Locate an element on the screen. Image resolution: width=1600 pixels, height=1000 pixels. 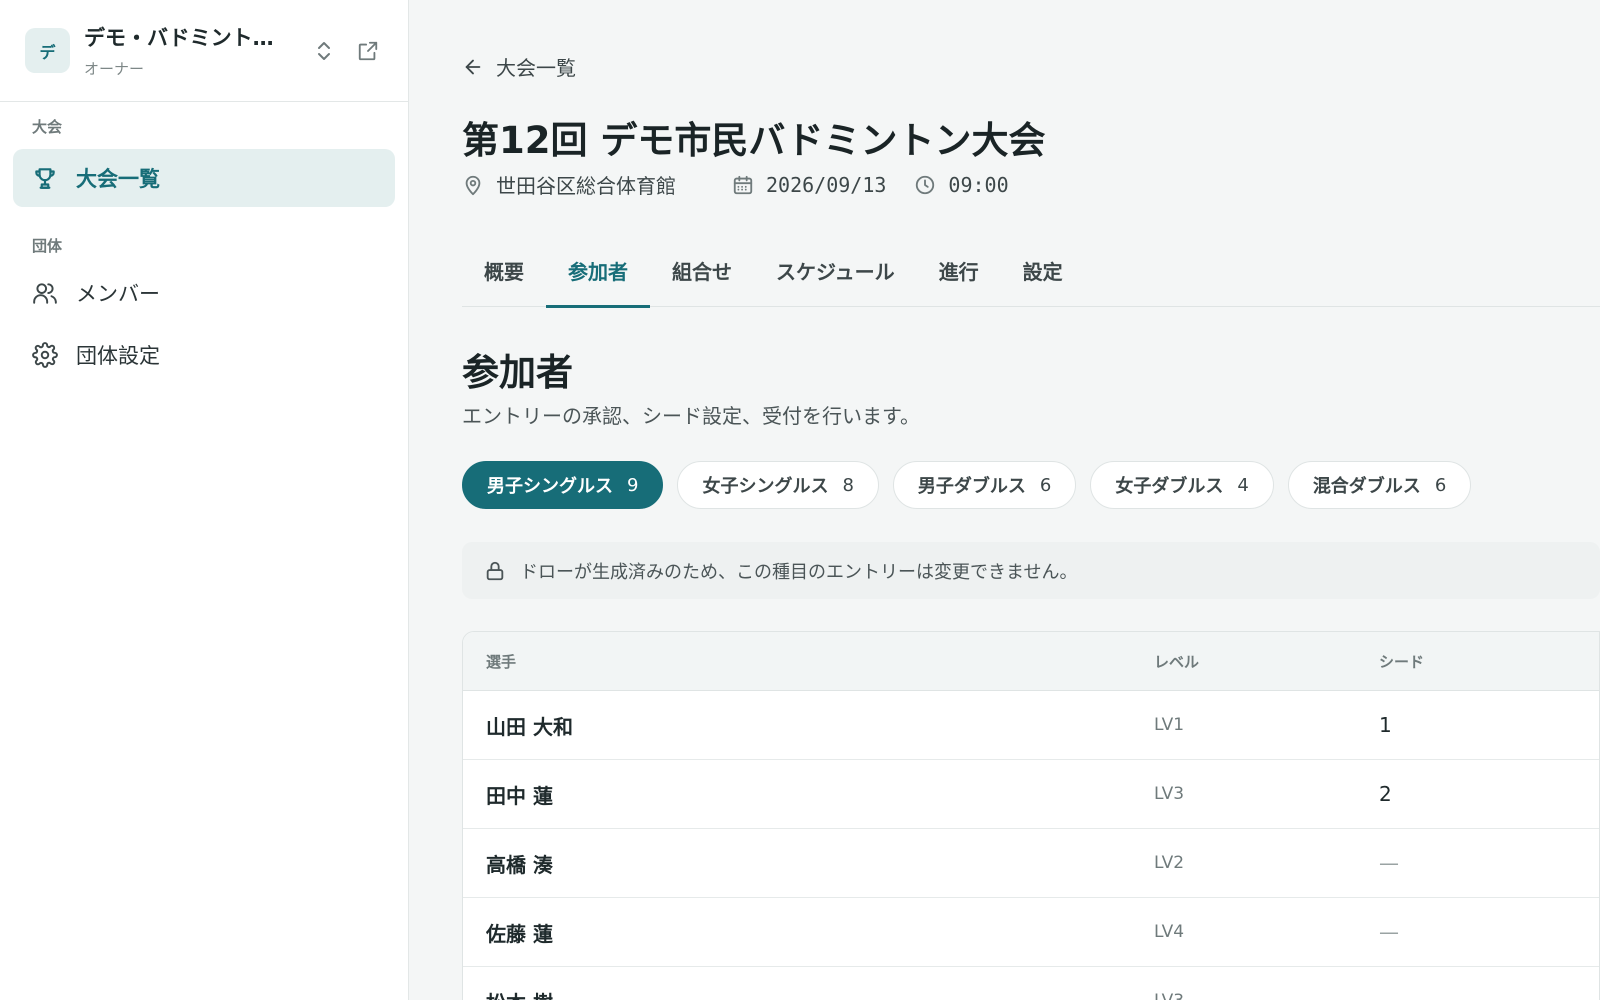
org-info: デモ・バドミント… オーナー is located at coordinates (190, 50).